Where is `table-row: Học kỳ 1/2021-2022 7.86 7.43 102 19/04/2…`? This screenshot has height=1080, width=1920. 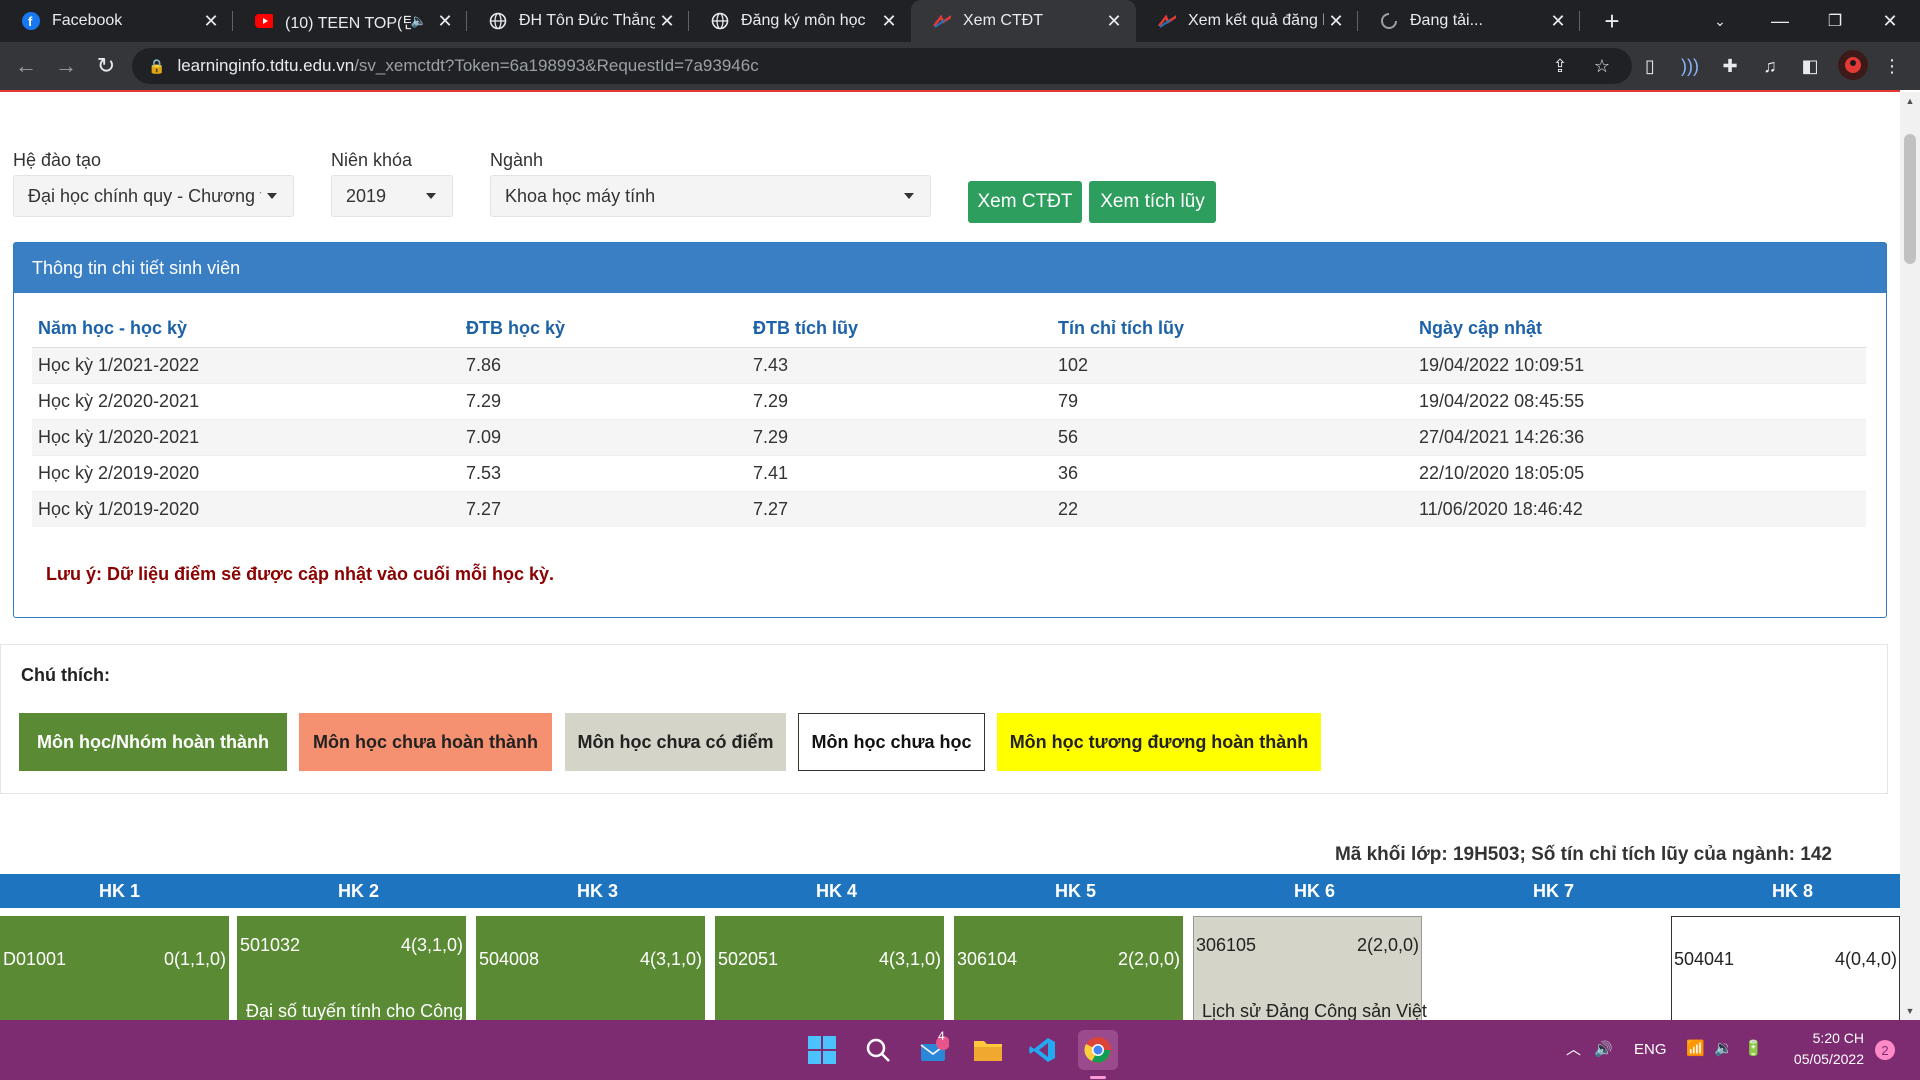
table-row: Học kỳ 1/2021-2022 7.86 7.43 102 19/04/2… is located at coordinates (949, 364).